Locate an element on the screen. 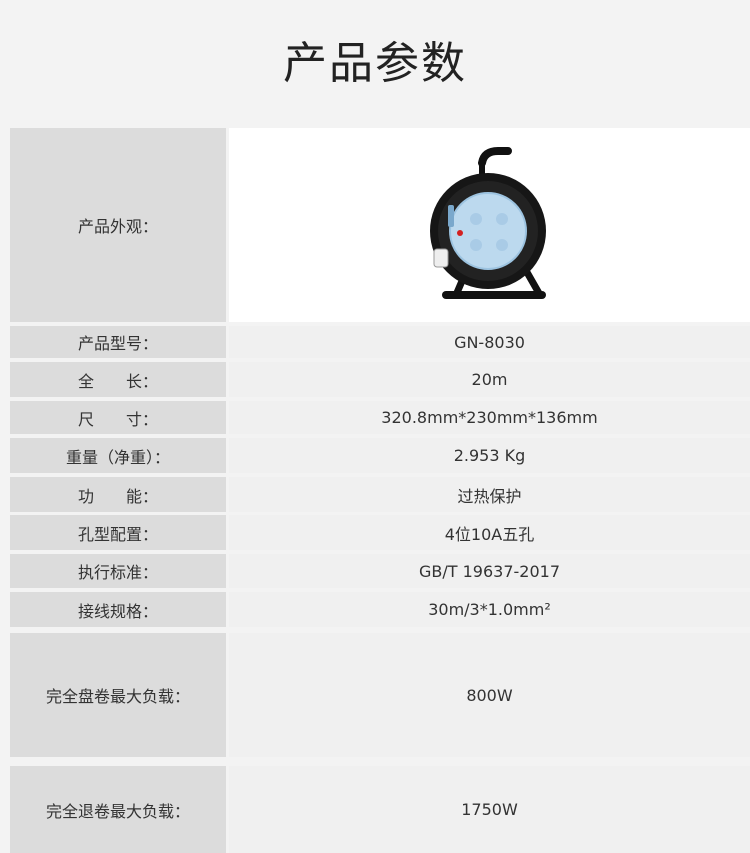 The width and height of the screenshot is (750, 853). spec-value: 2.953 Kg is located at coordinates (489, 455).